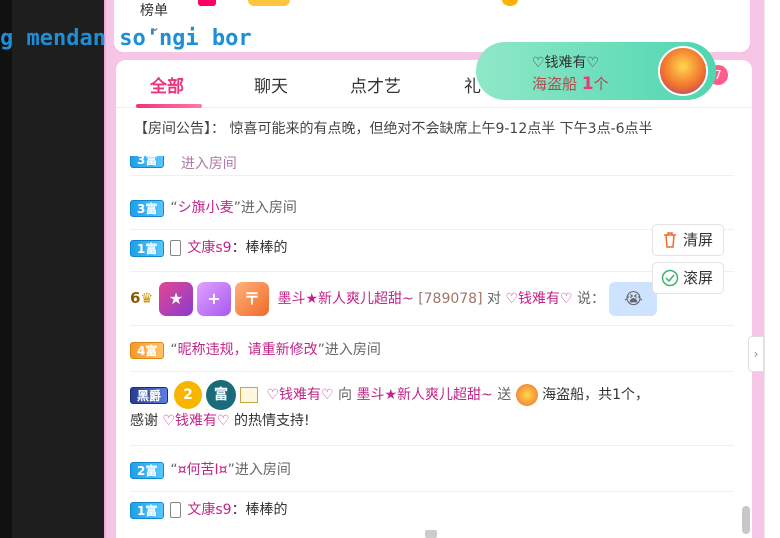 The image size is (780, 538). Describe the element at coordinates (208, 164) in the screenshot. I see `partial-entry-text: 进入房间` at that location.